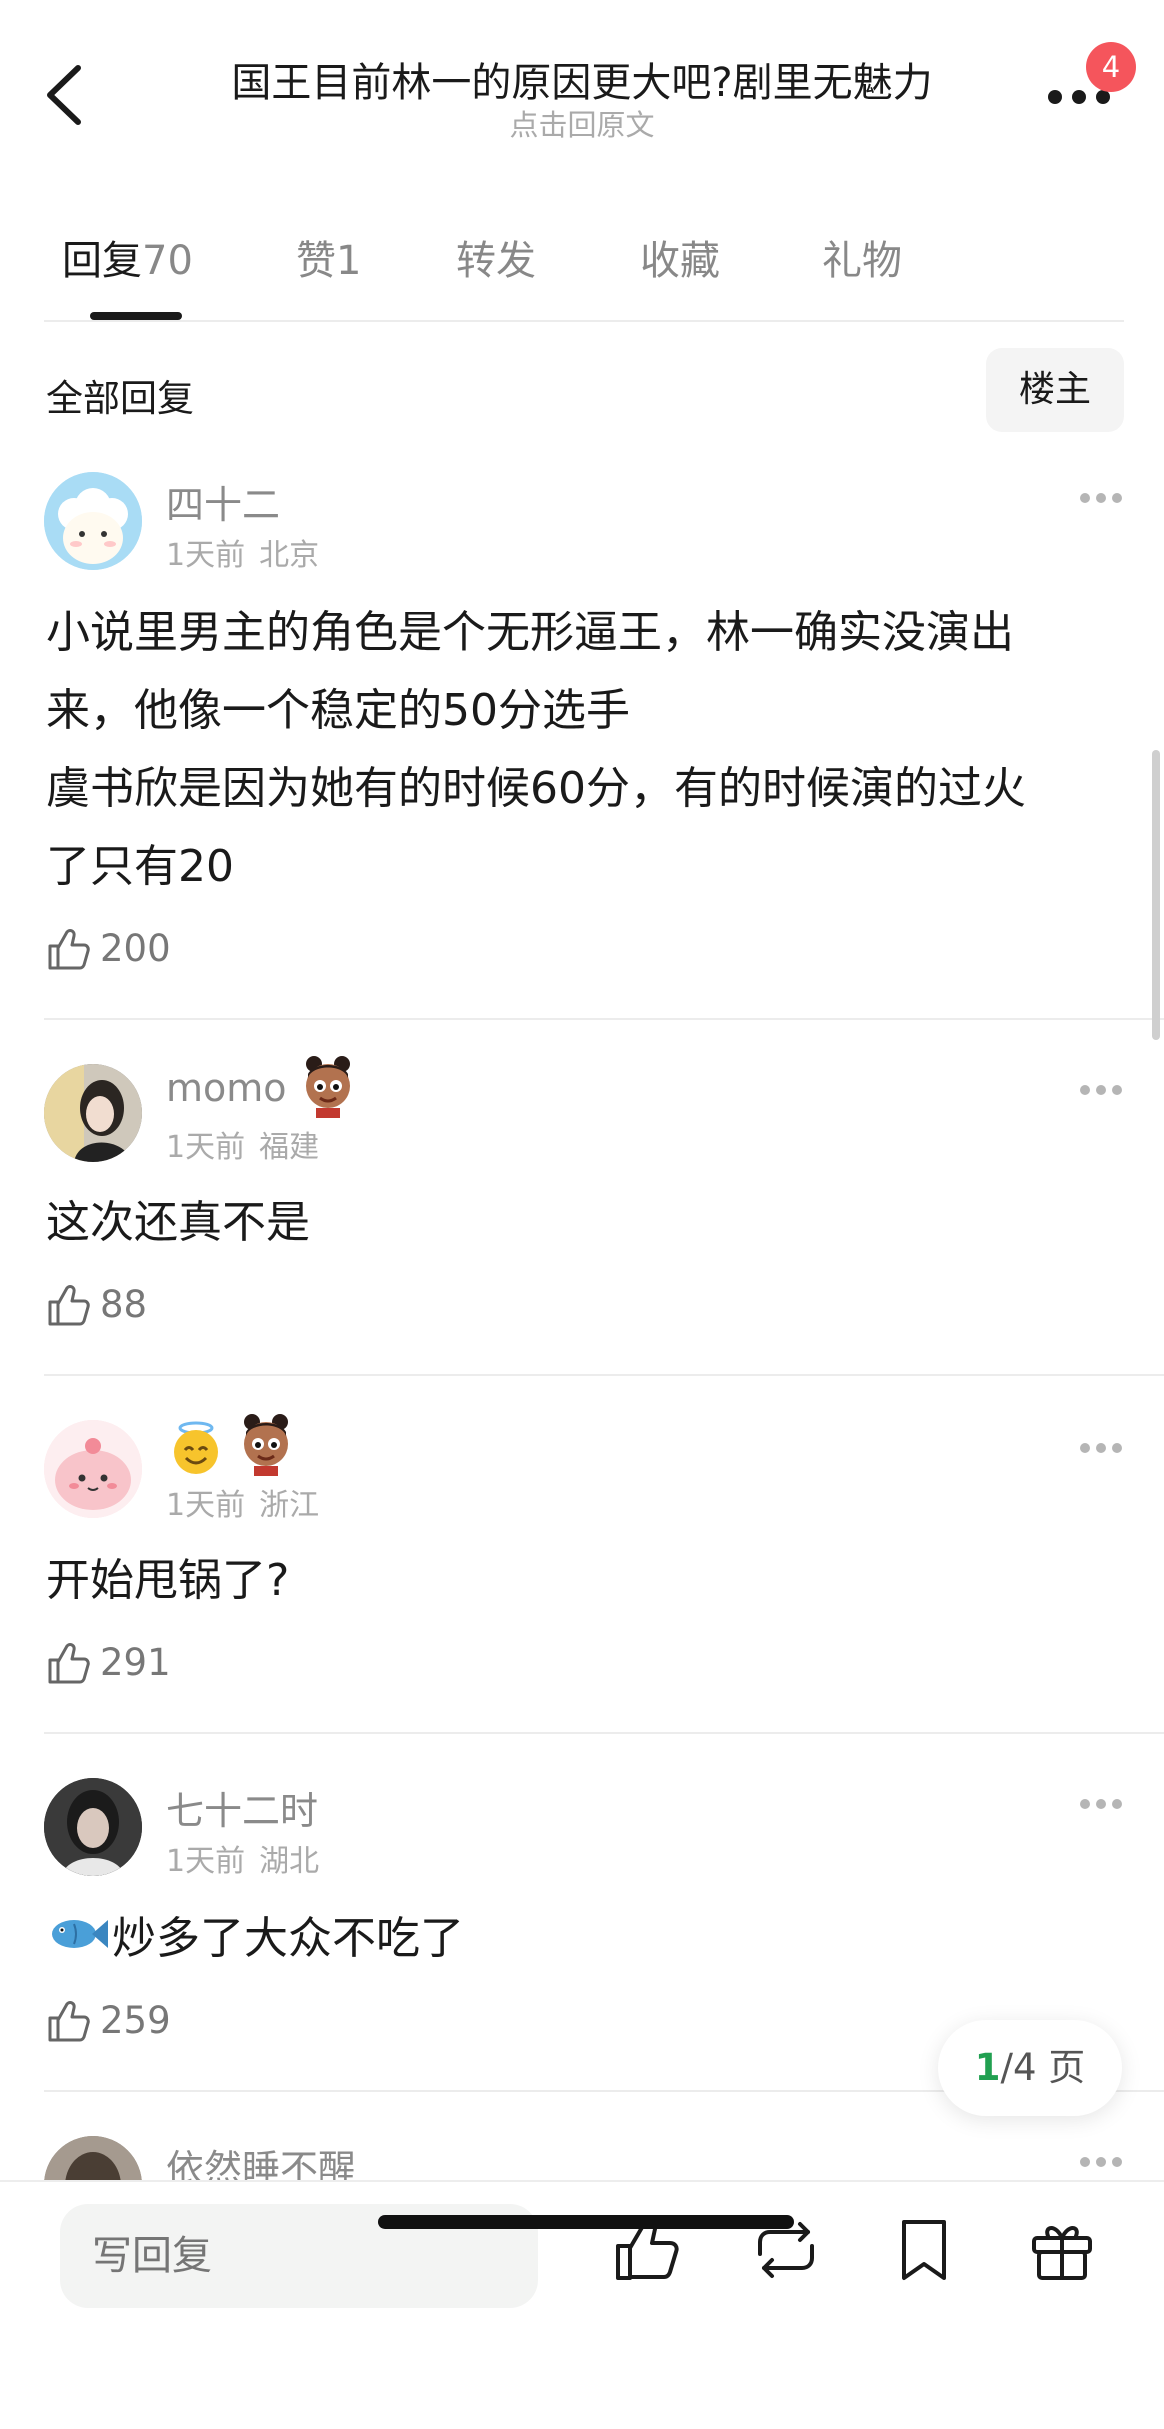 This screenshot has width=1164, height=2429. Describe the element at coordinates (124, 1304) in the screenshot. I see `like-count: 88` at that location.